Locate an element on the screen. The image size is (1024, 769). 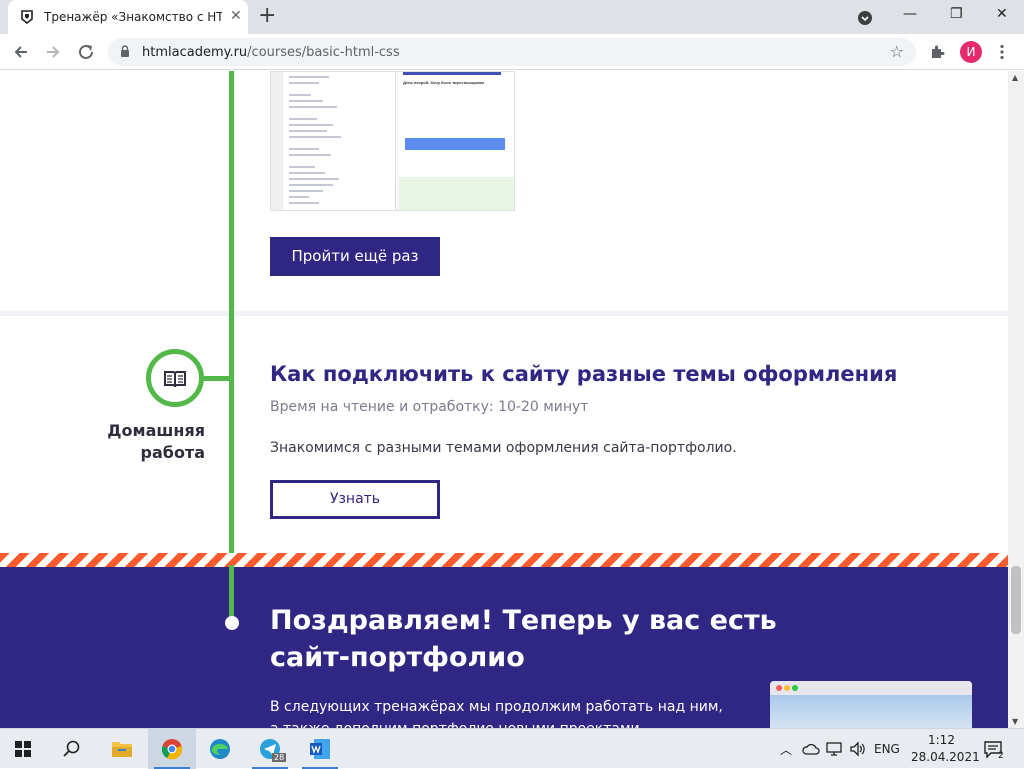
scroll-down-arrow-icon: ▼ is located at coordinates (1015, 721).